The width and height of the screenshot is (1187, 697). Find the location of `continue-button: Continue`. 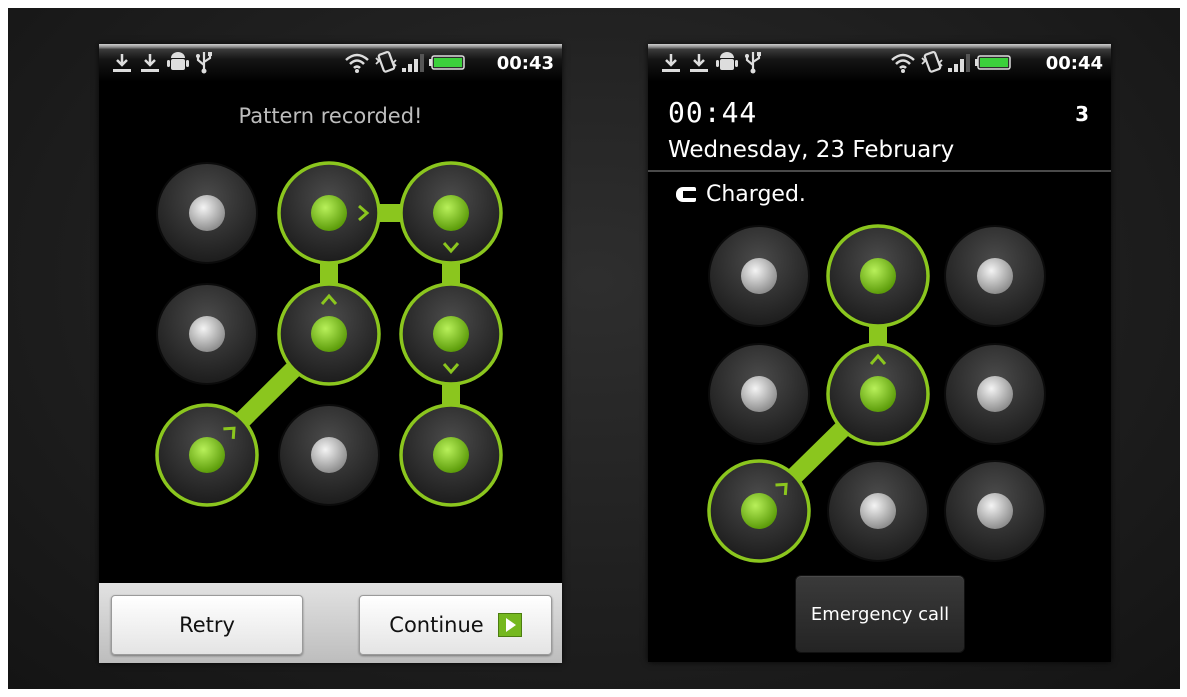

continue-button: Continue is located at coordinates (455, 625).